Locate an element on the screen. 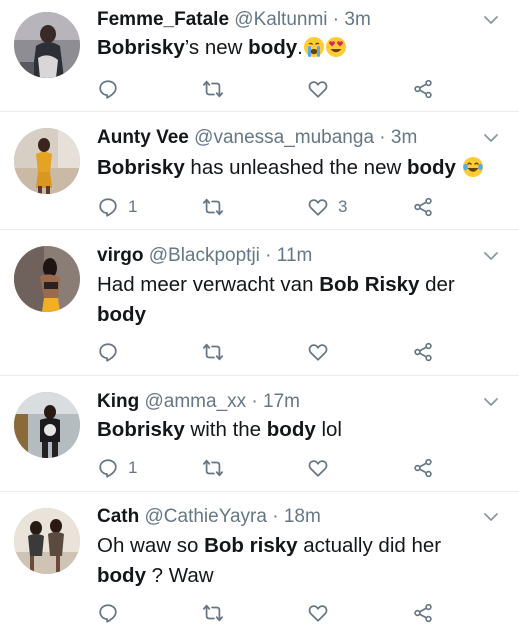 This screenshot has width=519, height=636. display-name: Cath is located at coordinates (118, 516).